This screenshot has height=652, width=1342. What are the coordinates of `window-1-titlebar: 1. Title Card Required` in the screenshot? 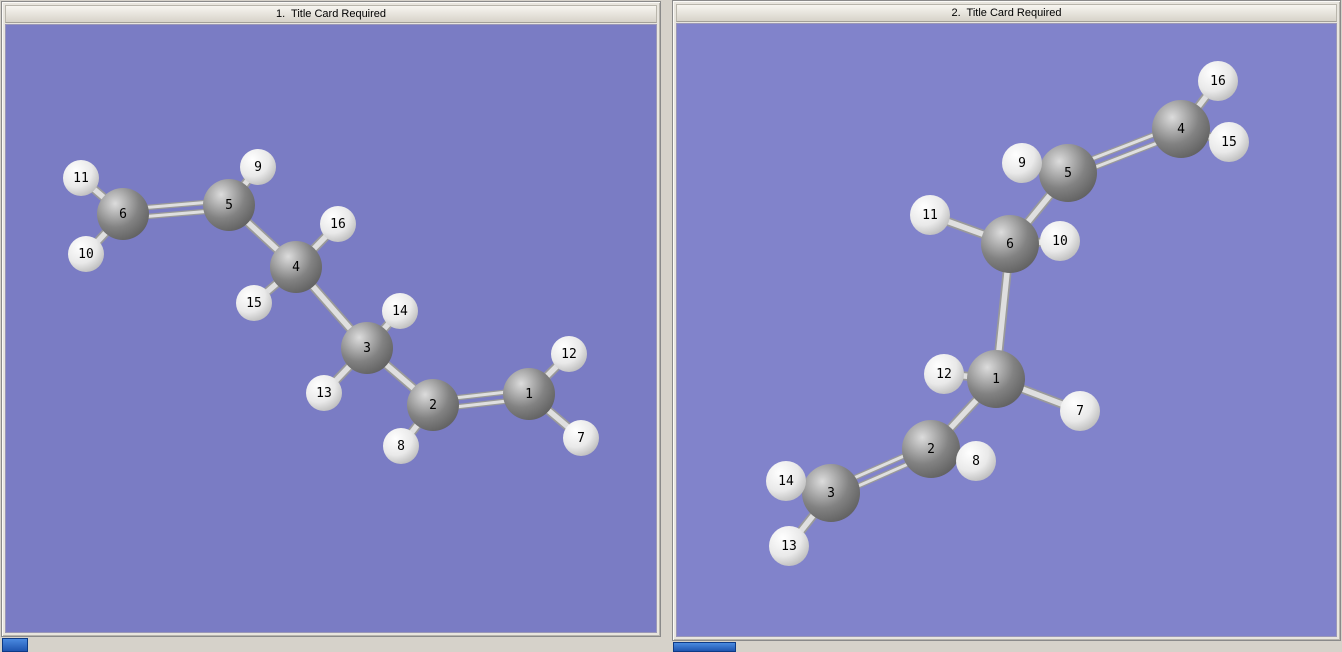 It's located at (331, 14).